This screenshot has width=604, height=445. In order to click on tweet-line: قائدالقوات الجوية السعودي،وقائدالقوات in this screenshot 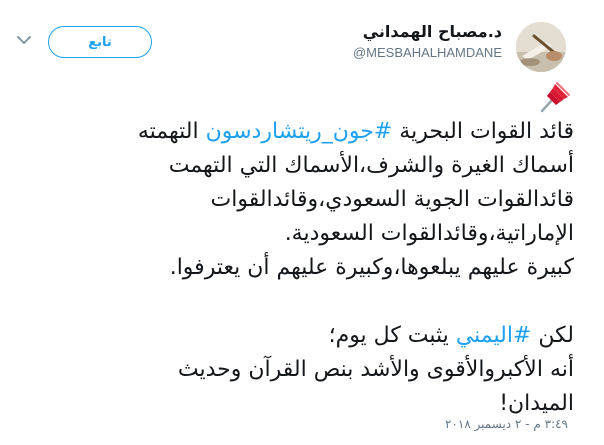, I will do `click(392, 199)`.